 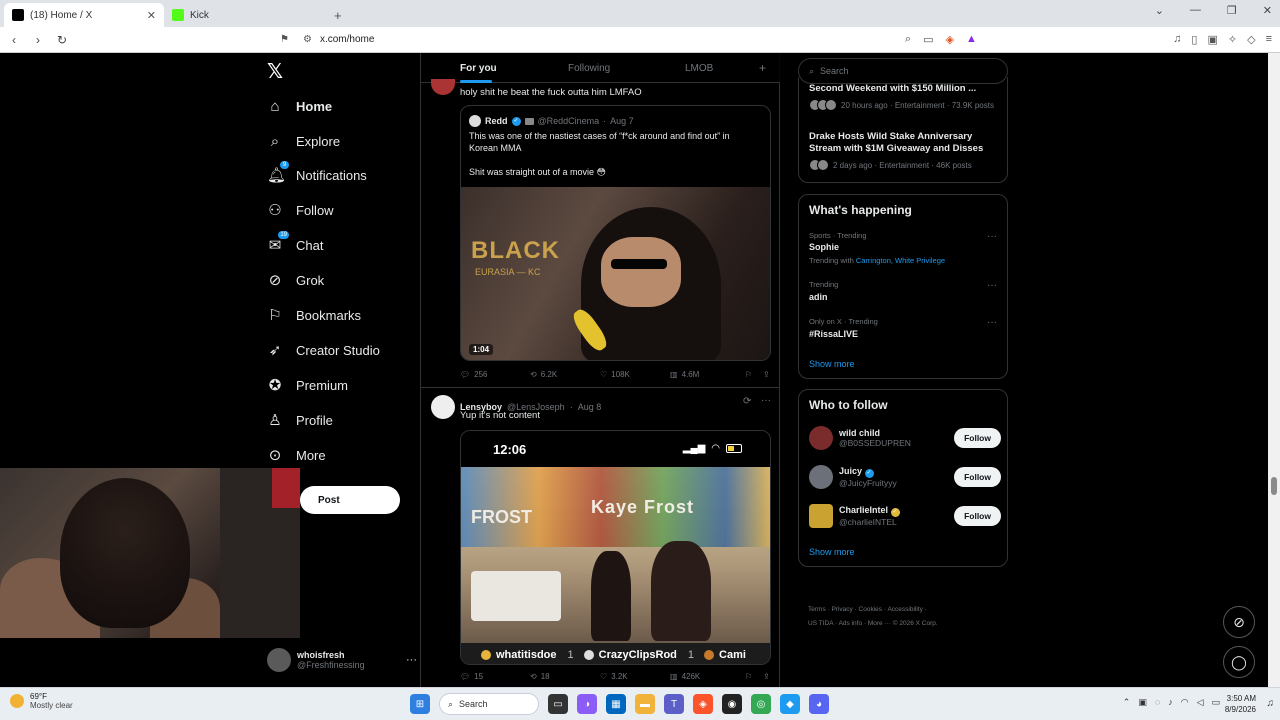 I want to click on nav-more: ⊙ More, so click(x=296, y=455).